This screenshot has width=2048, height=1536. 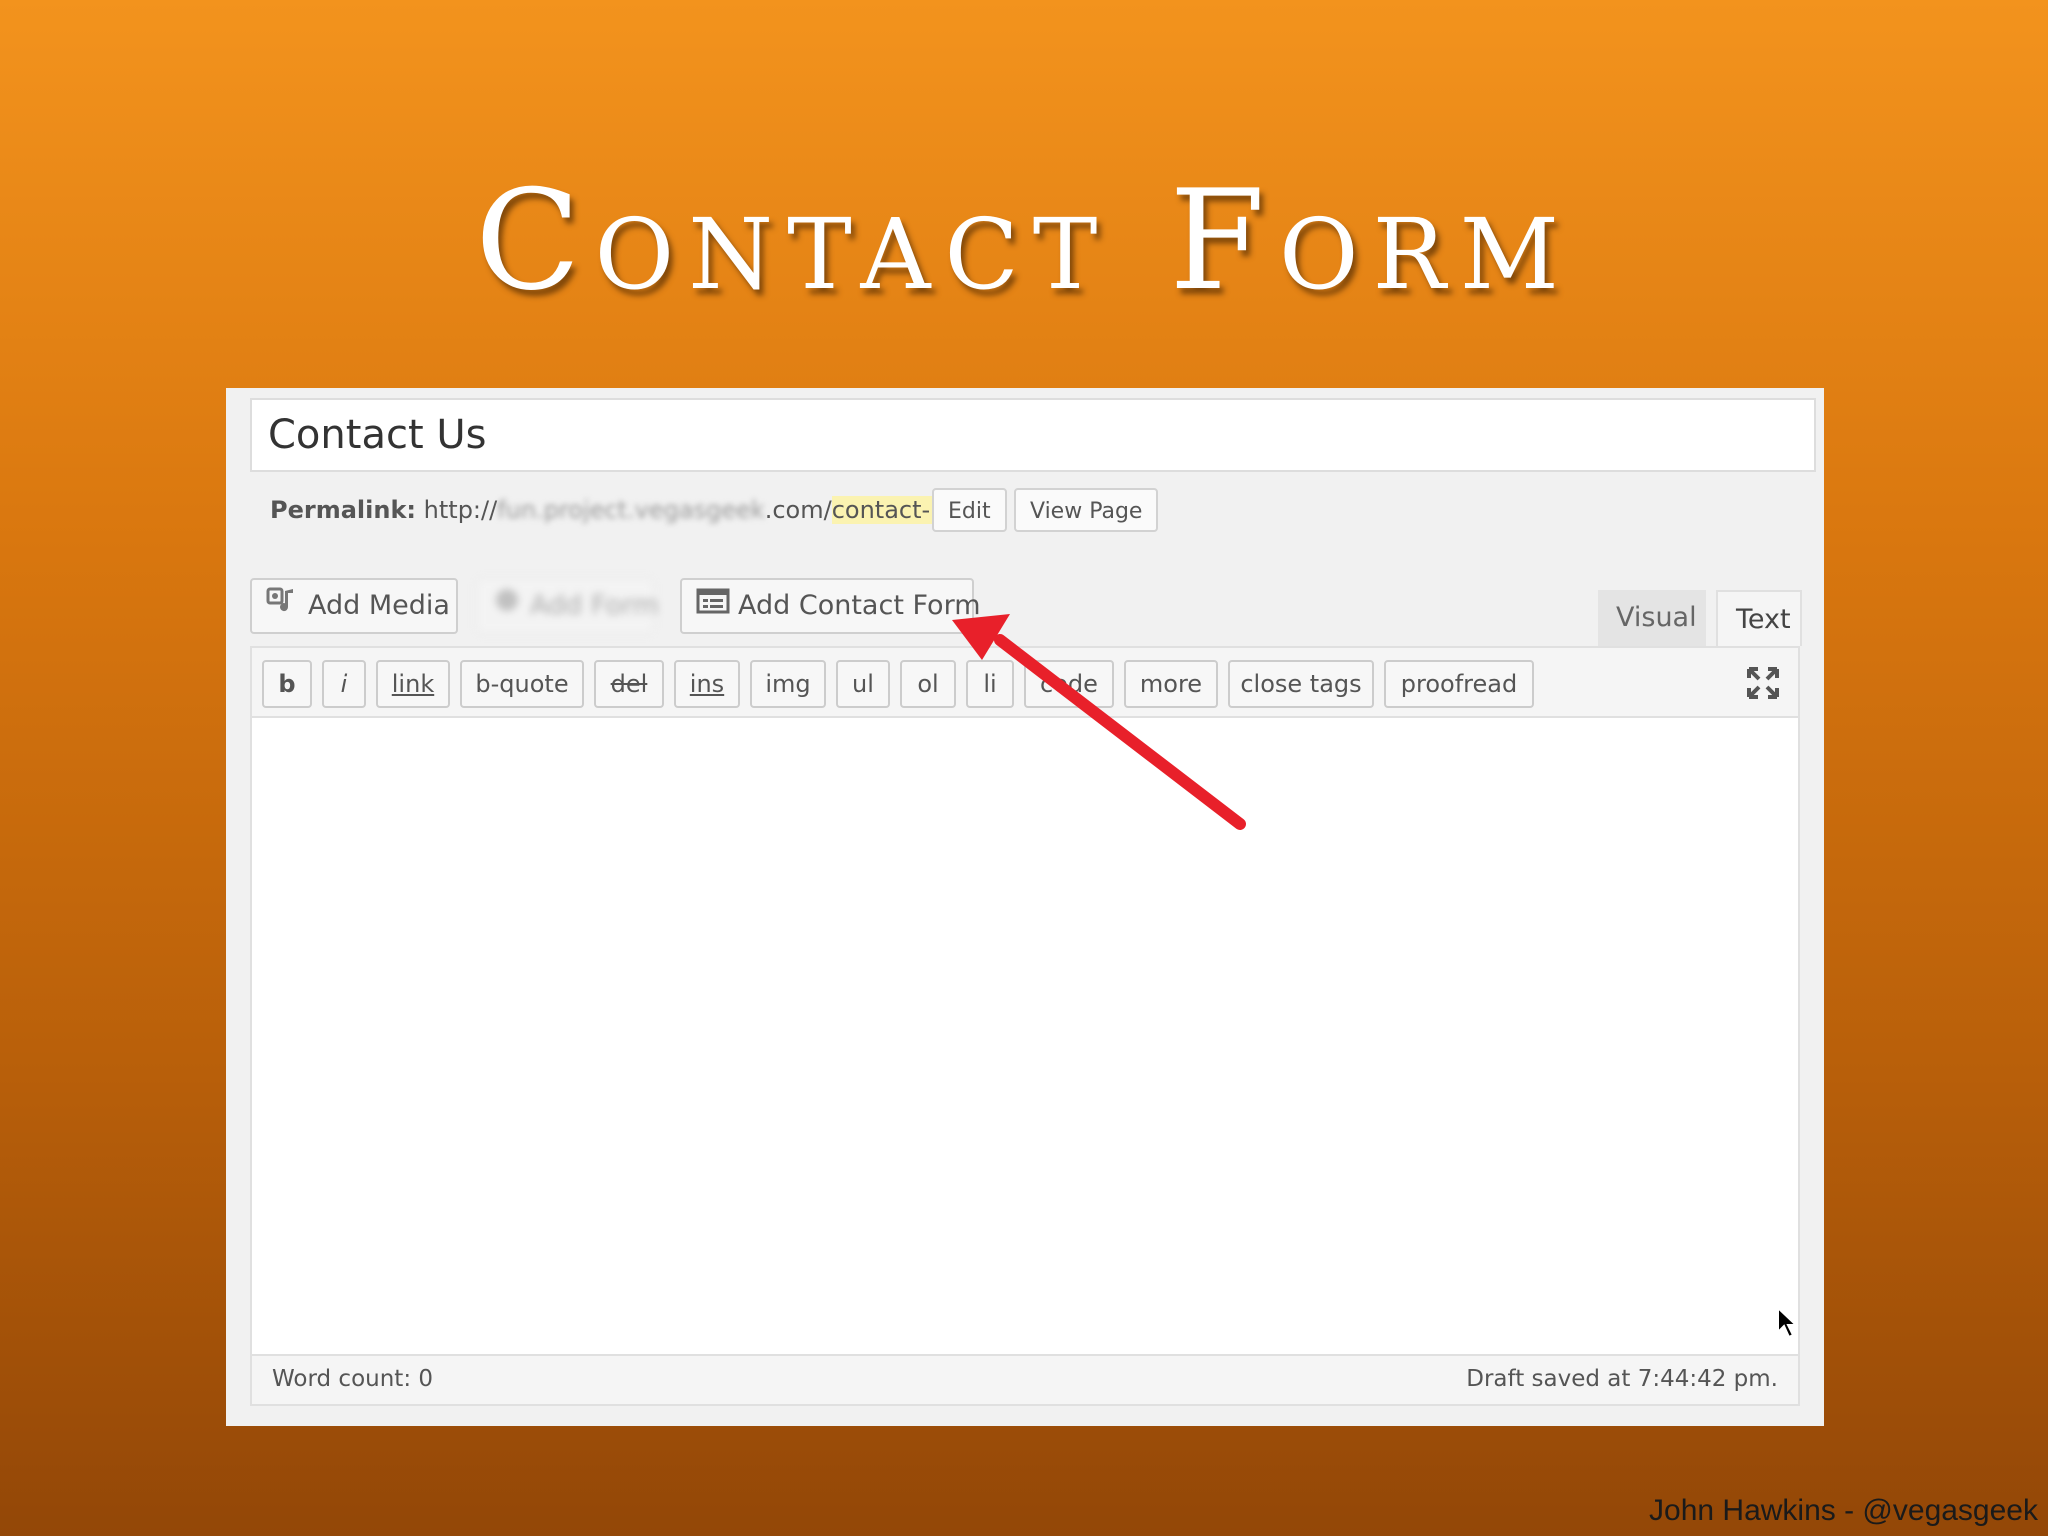 What do you see at coordinates (1763, 683) in the screenshot?
I see `fullscreen-icon` at bounding box center [1763, 683].